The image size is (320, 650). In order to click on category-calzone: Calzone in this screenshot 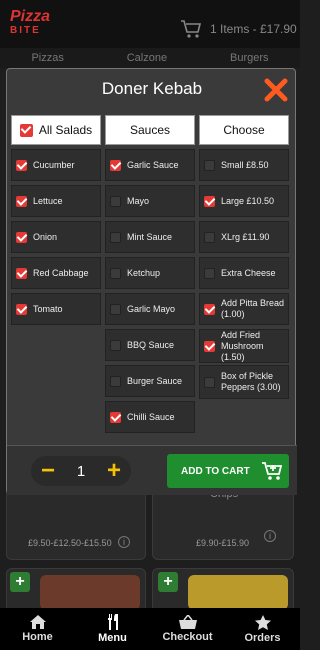, I will do `click(147, 58)`.